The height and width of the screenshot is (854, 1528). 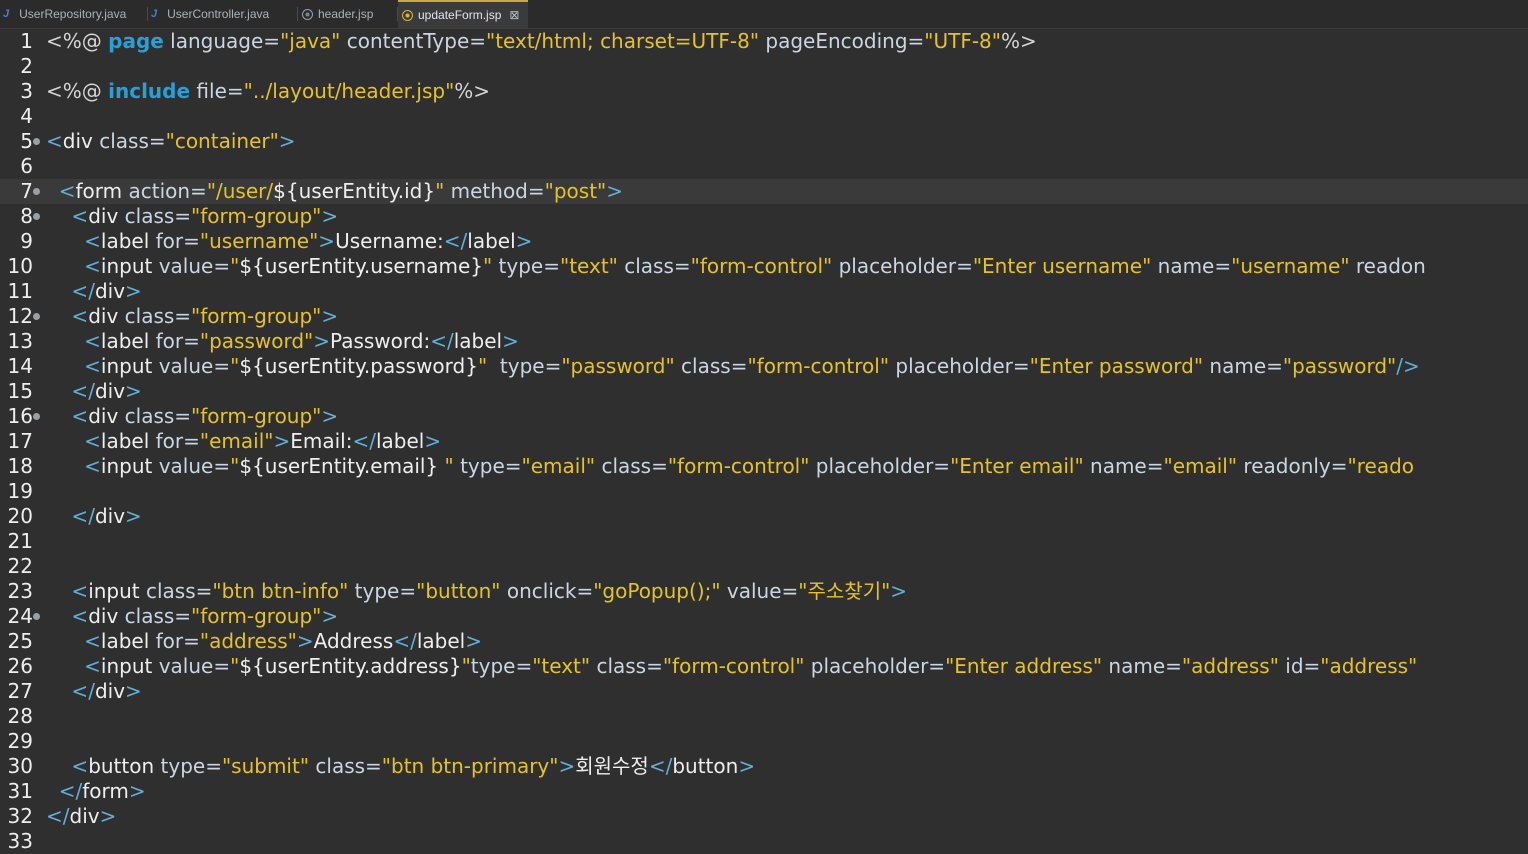 I want to click on code-line: 25 <label for="address">Address</label>, so click(x=764, y=641).